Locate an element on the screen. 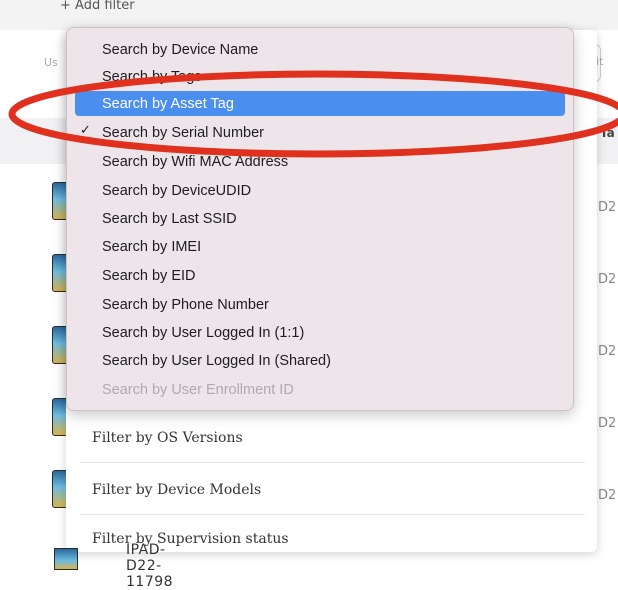  column-header-tag: Ta is located at coordinates (607, 133).